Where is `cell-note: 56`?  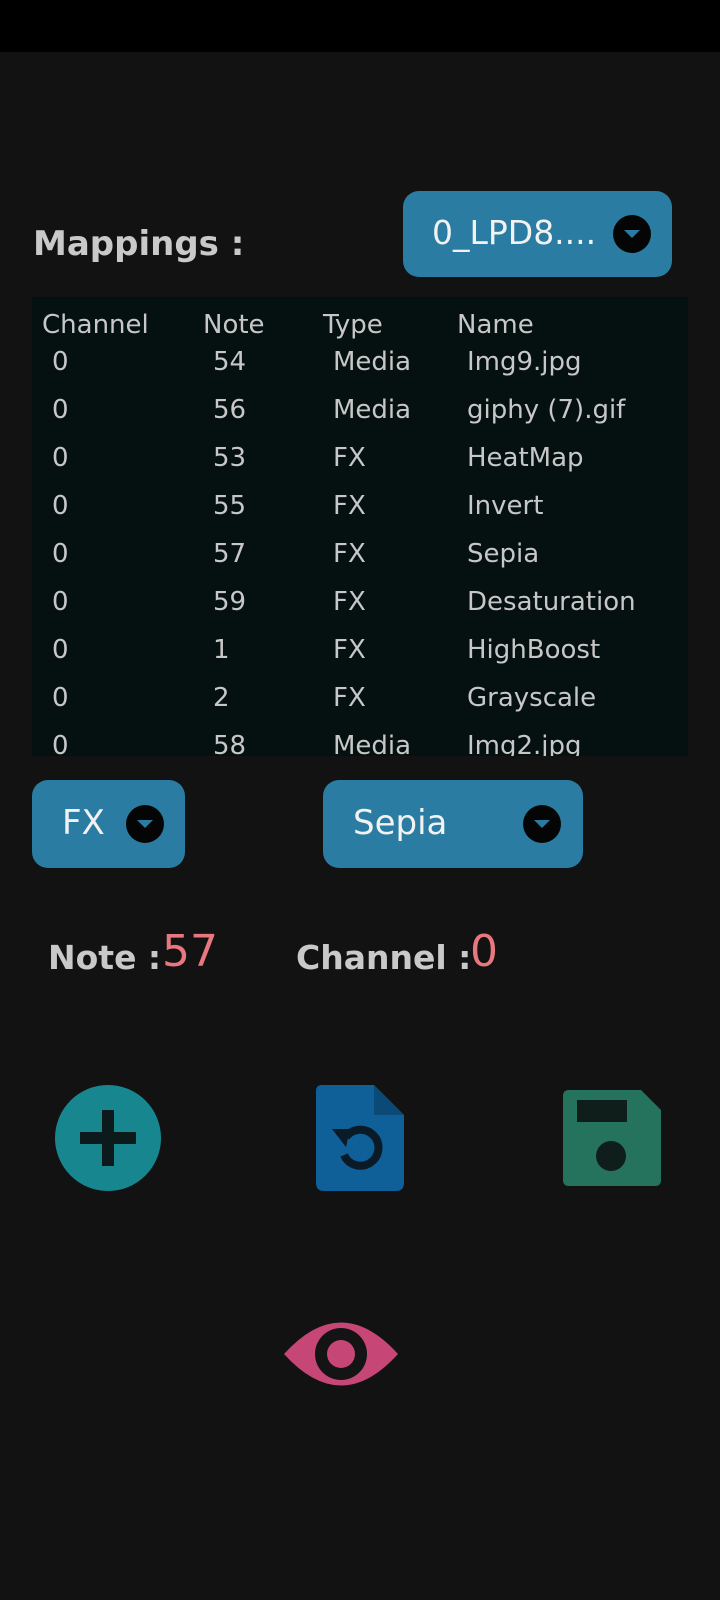
cell-note: 56 is located at coordinates (230, 410).